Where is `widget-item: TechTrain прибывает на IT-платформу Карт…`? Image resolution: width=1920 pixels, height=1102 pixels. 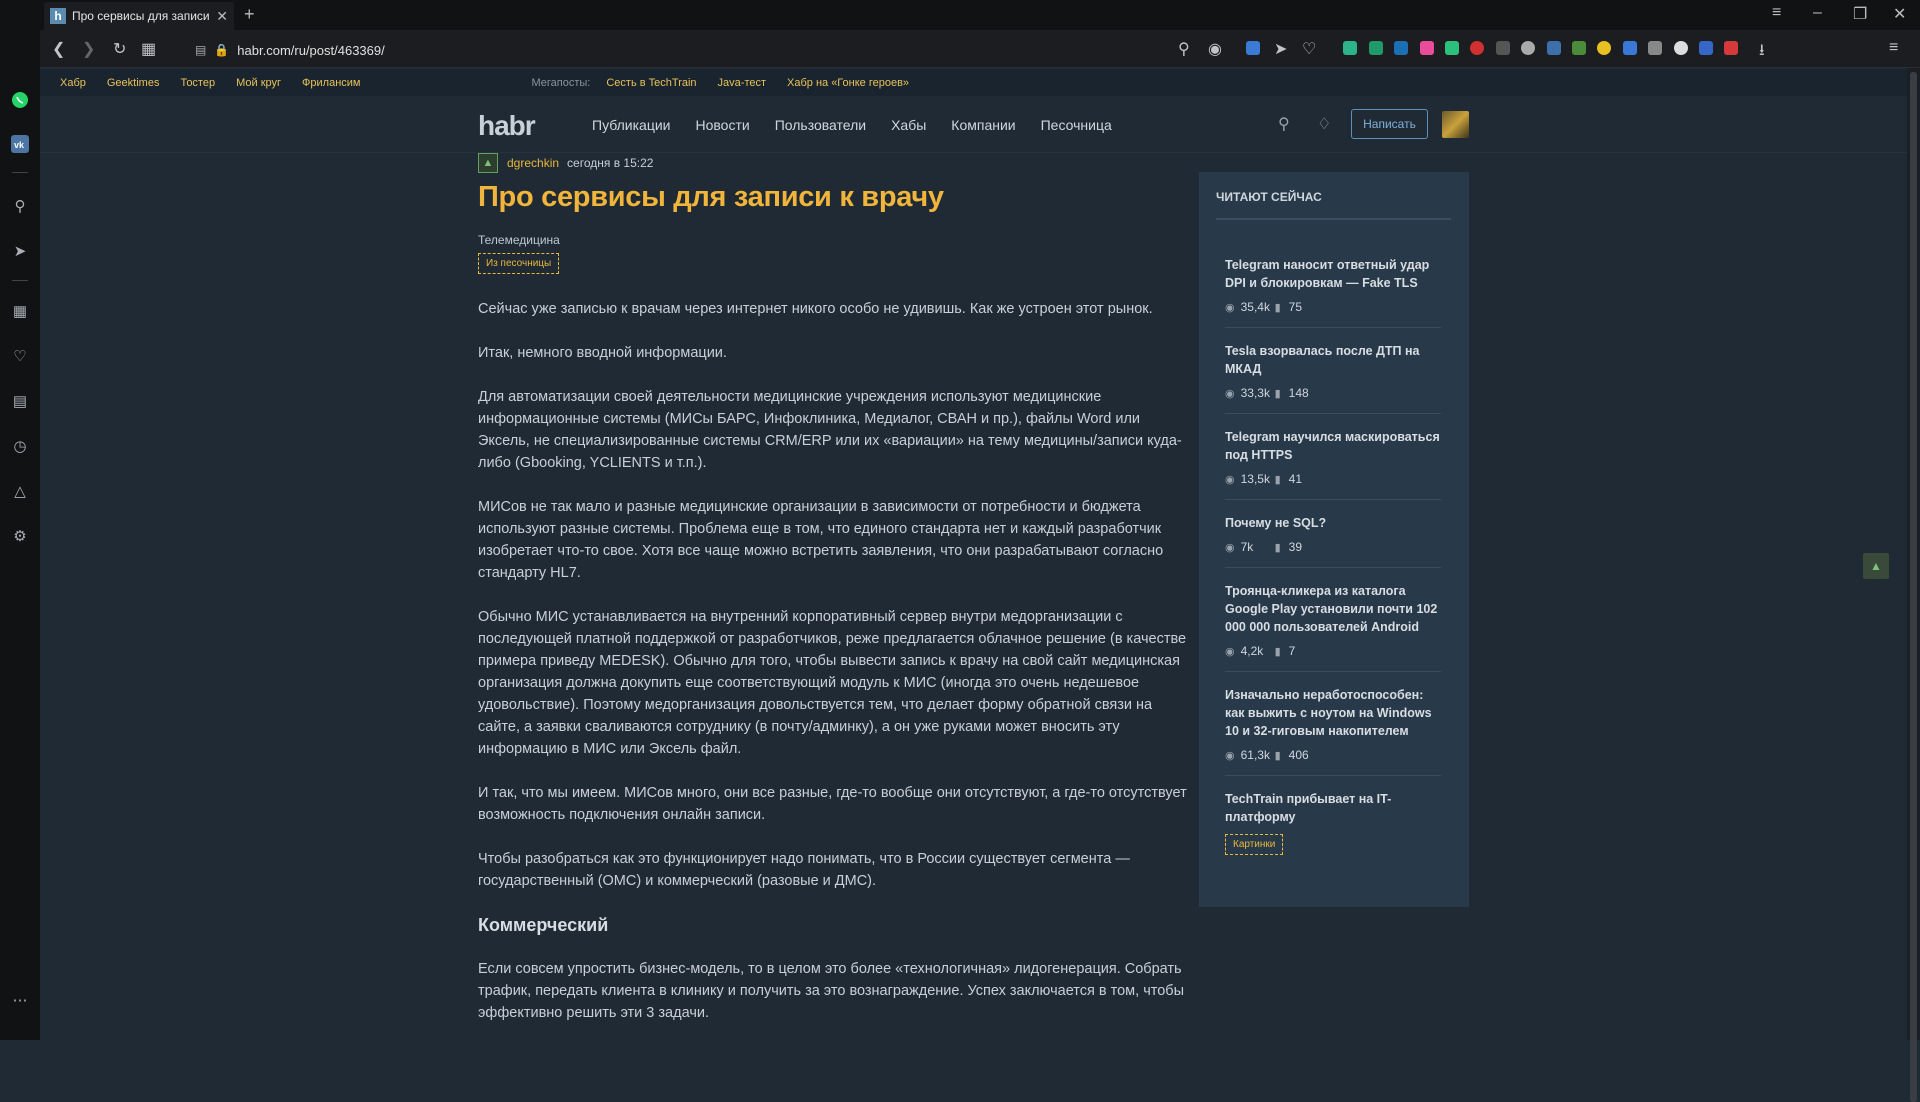 widget-item: TechTrain прибывает на IT-платформу Карт… is located at coordinates (1333, 822).